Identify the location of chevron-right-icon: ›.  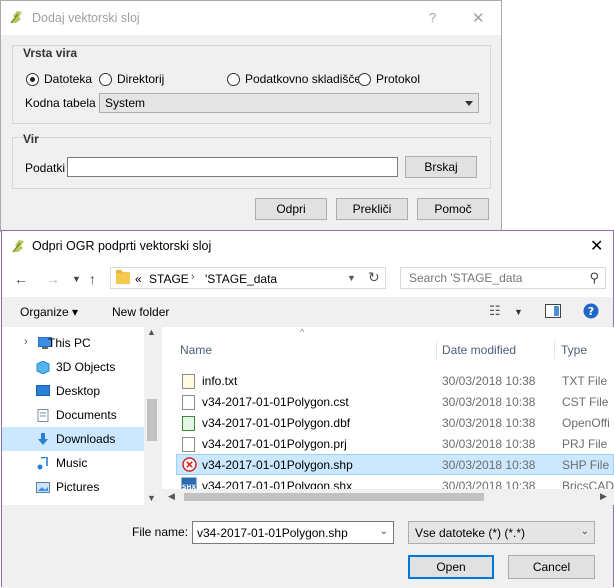
(193, 277).